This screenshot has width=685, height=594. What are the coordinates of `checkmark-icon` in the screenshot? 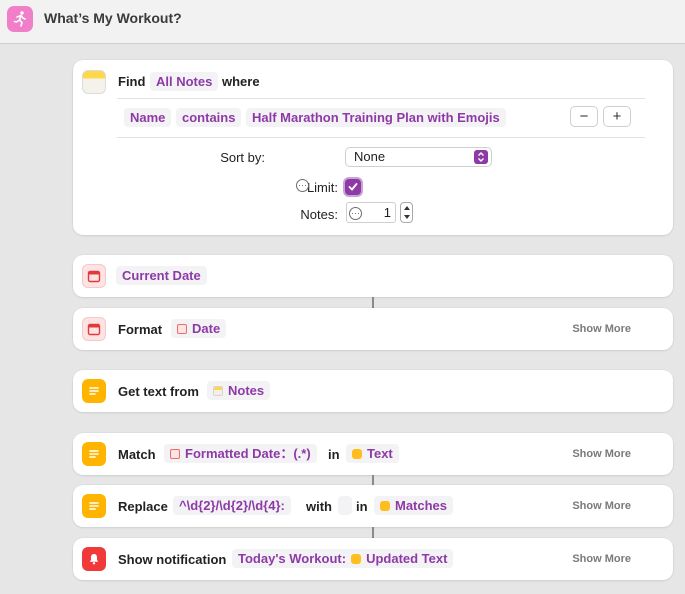 It's located at (353, 187).